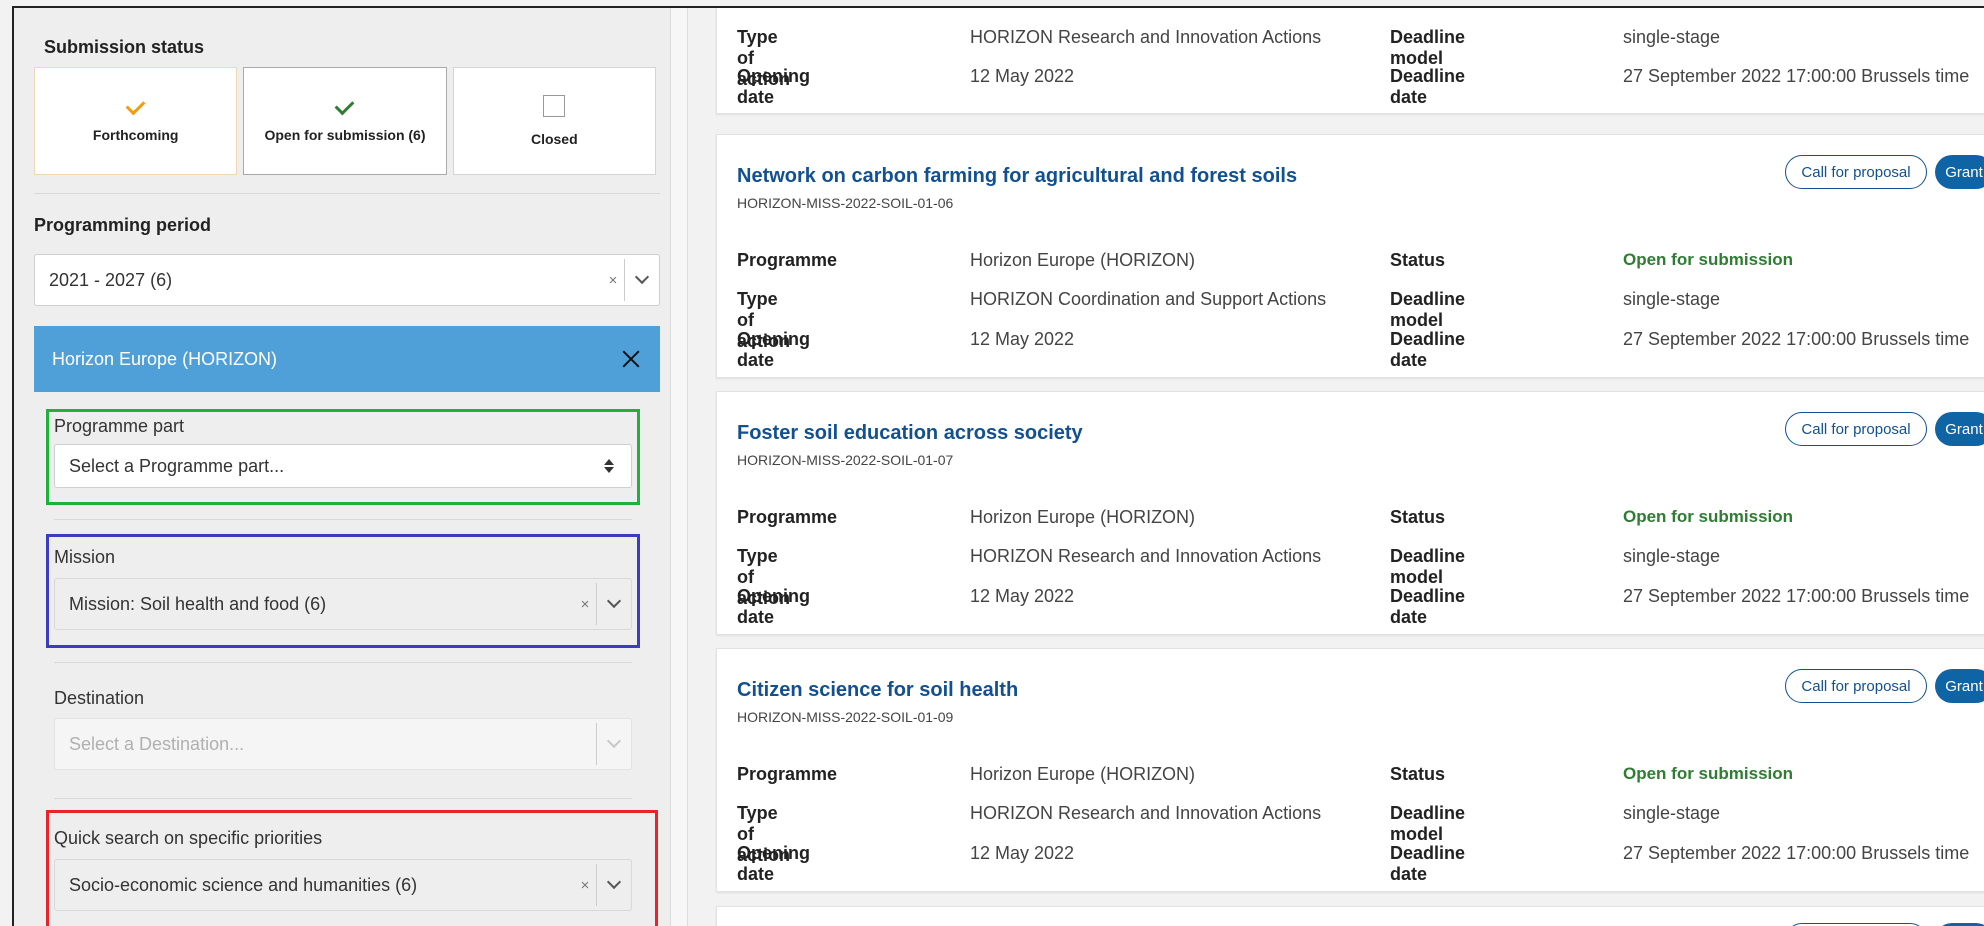  Describe the element at coordinates (910, 433) in the screenshot. I see `result-title-link: Foster soil education across society` at that location.